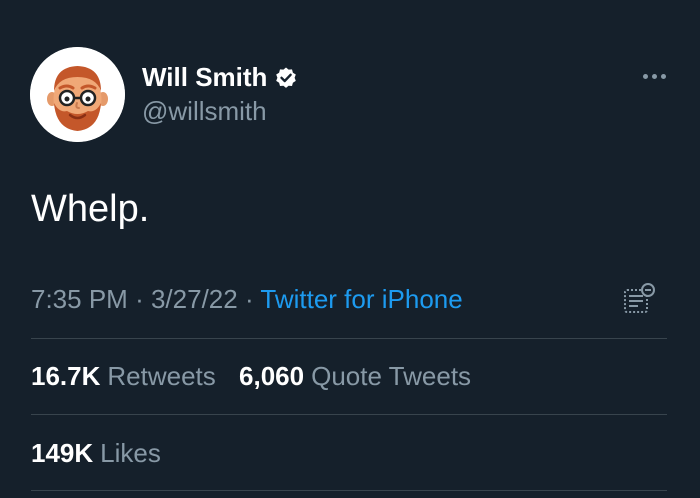  I want to click on retweets-count: 16.7K, so click(66, 376).